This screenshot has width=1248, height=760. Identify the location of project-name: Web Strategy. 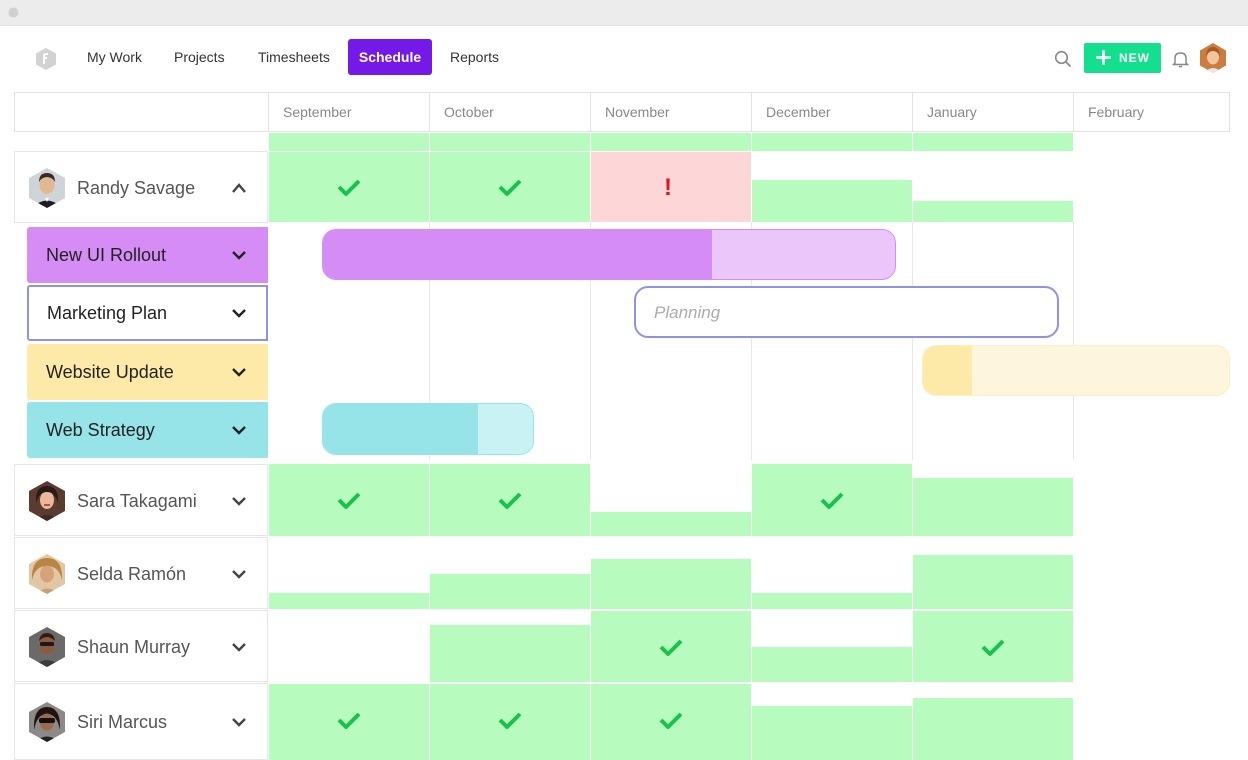
(100, 430).